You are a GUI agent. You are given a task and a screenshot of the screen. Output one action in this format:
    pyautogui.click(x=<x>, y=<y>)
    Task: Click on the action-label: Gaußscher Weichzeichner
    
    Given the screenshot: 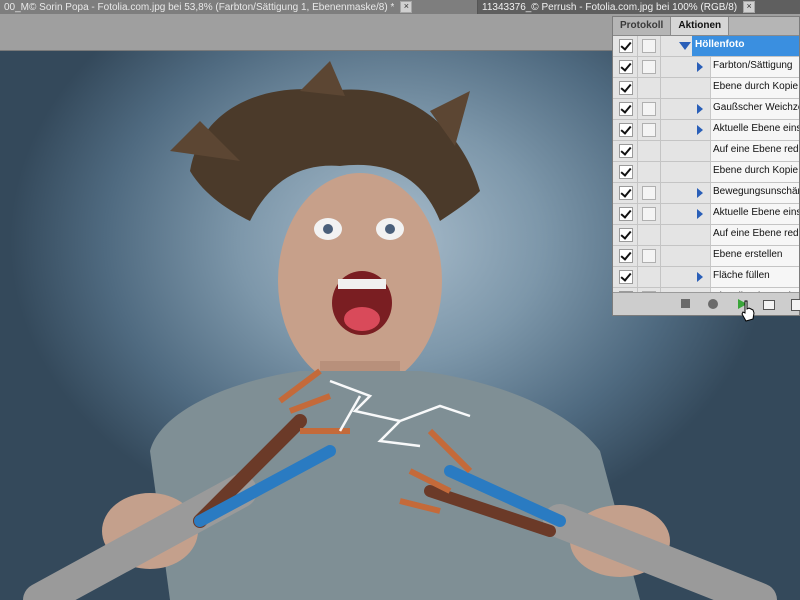 What is the action you would take?
    pyautogui.click(x=756, y=107)
    